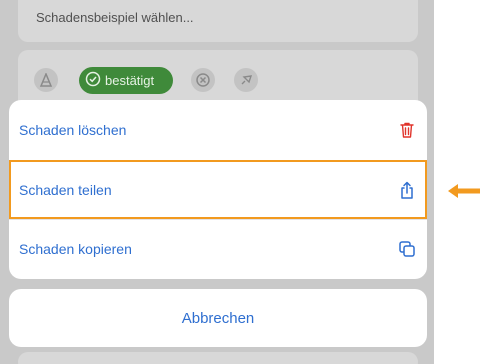  Describe the element at coordinates (218, 358) in the screenshot. I see `bg-card` at that location.